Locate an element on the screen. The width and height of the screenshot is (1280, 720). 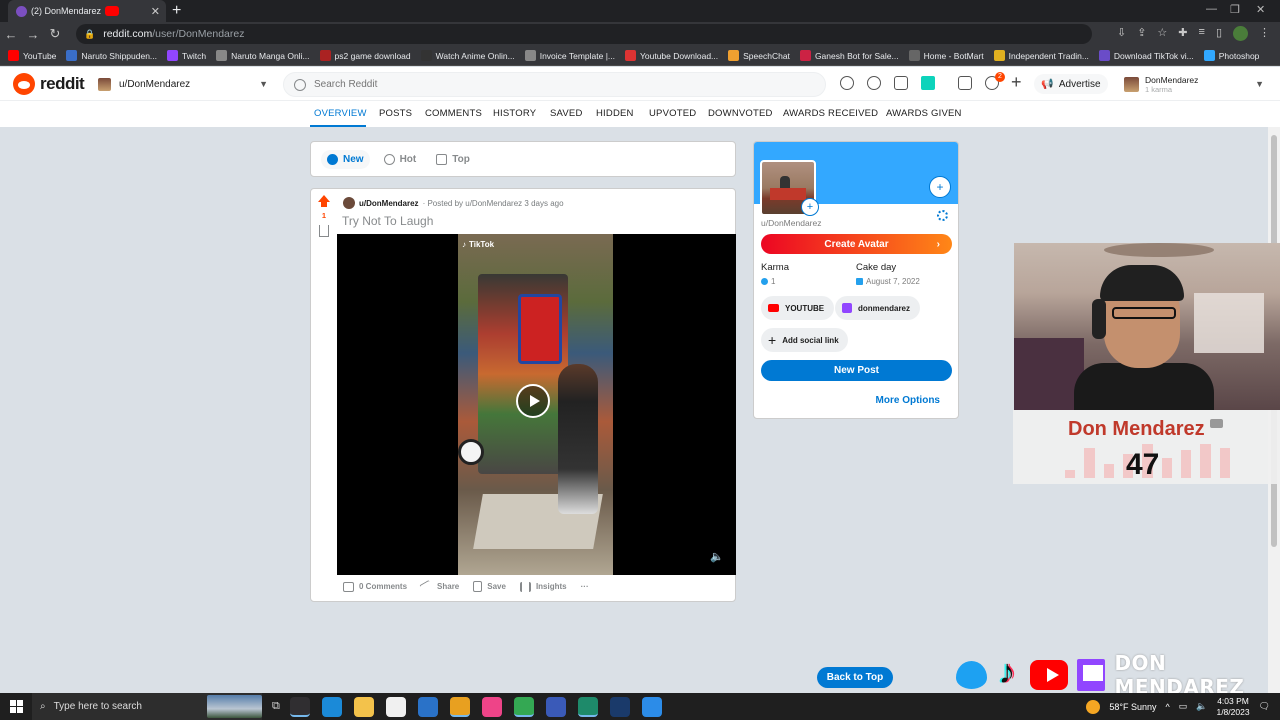
notification-center-icon: 🗨 is located at coordinates (1264, 706).